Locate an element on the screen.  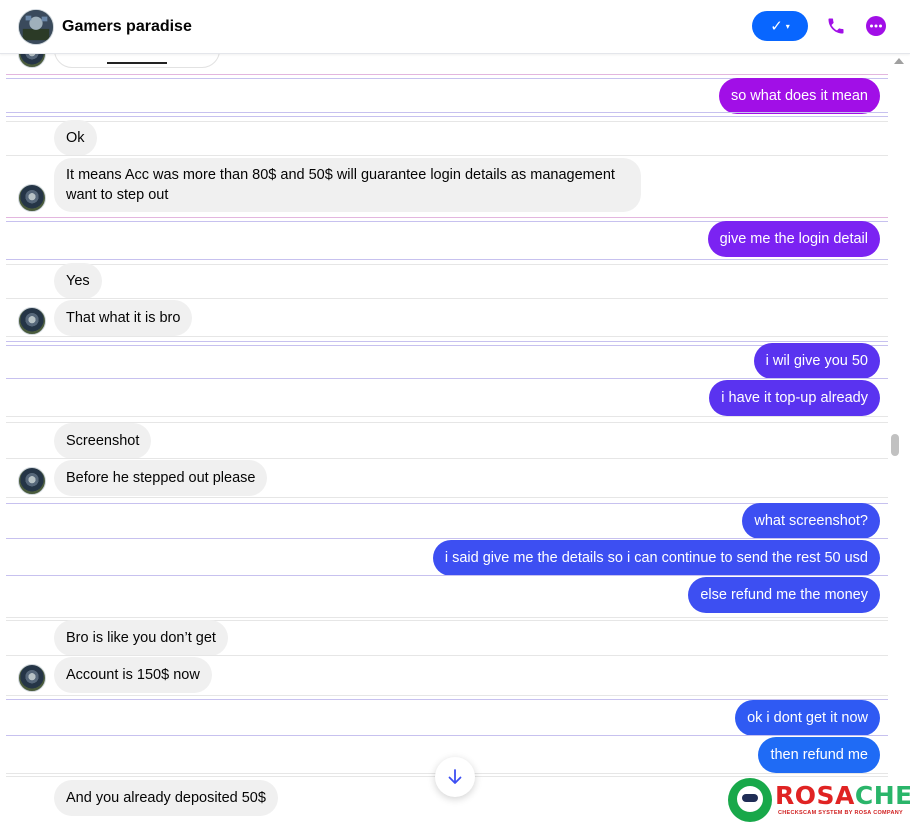
message-row is located at coordinates (447, 64).